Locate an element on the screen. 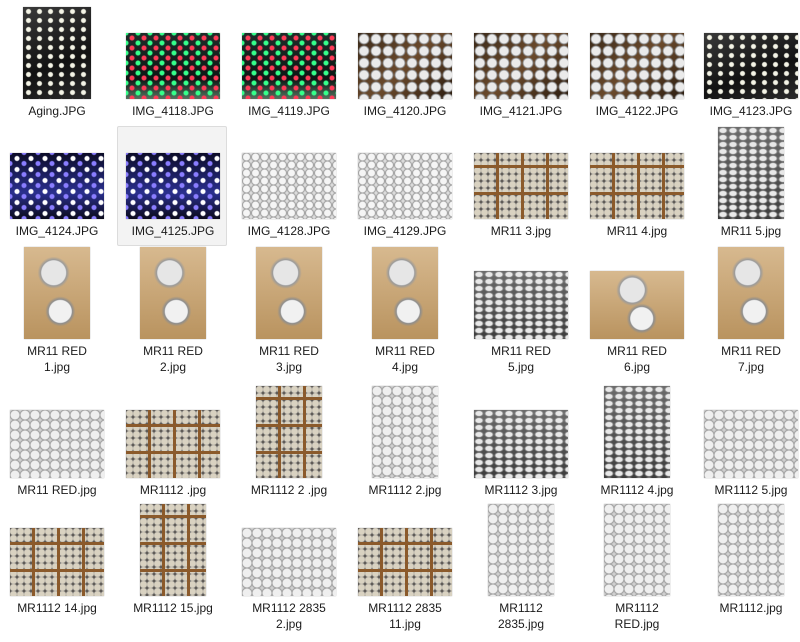 This screenshot has width=800, height=642. file-item: MR1112 .jpg is located at coordinates (172, 452).